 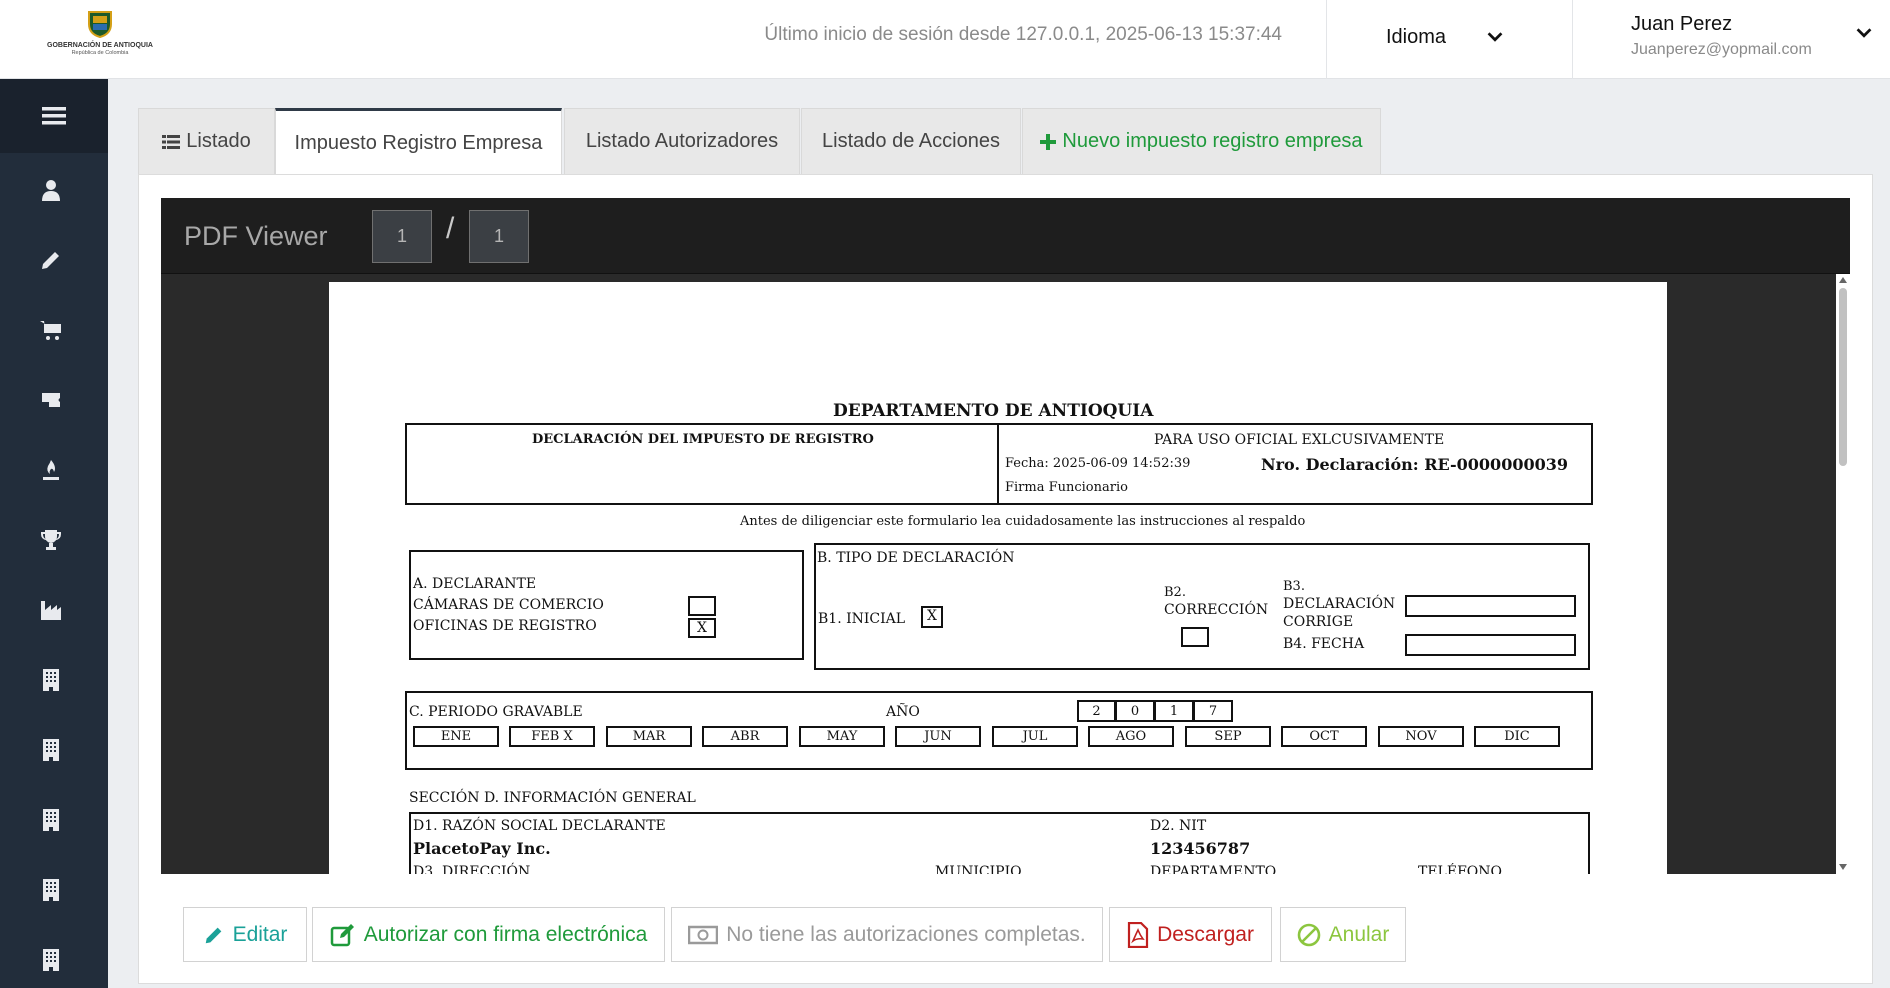 I want to click on sidebar-item-user, so click(x=51, y=190).